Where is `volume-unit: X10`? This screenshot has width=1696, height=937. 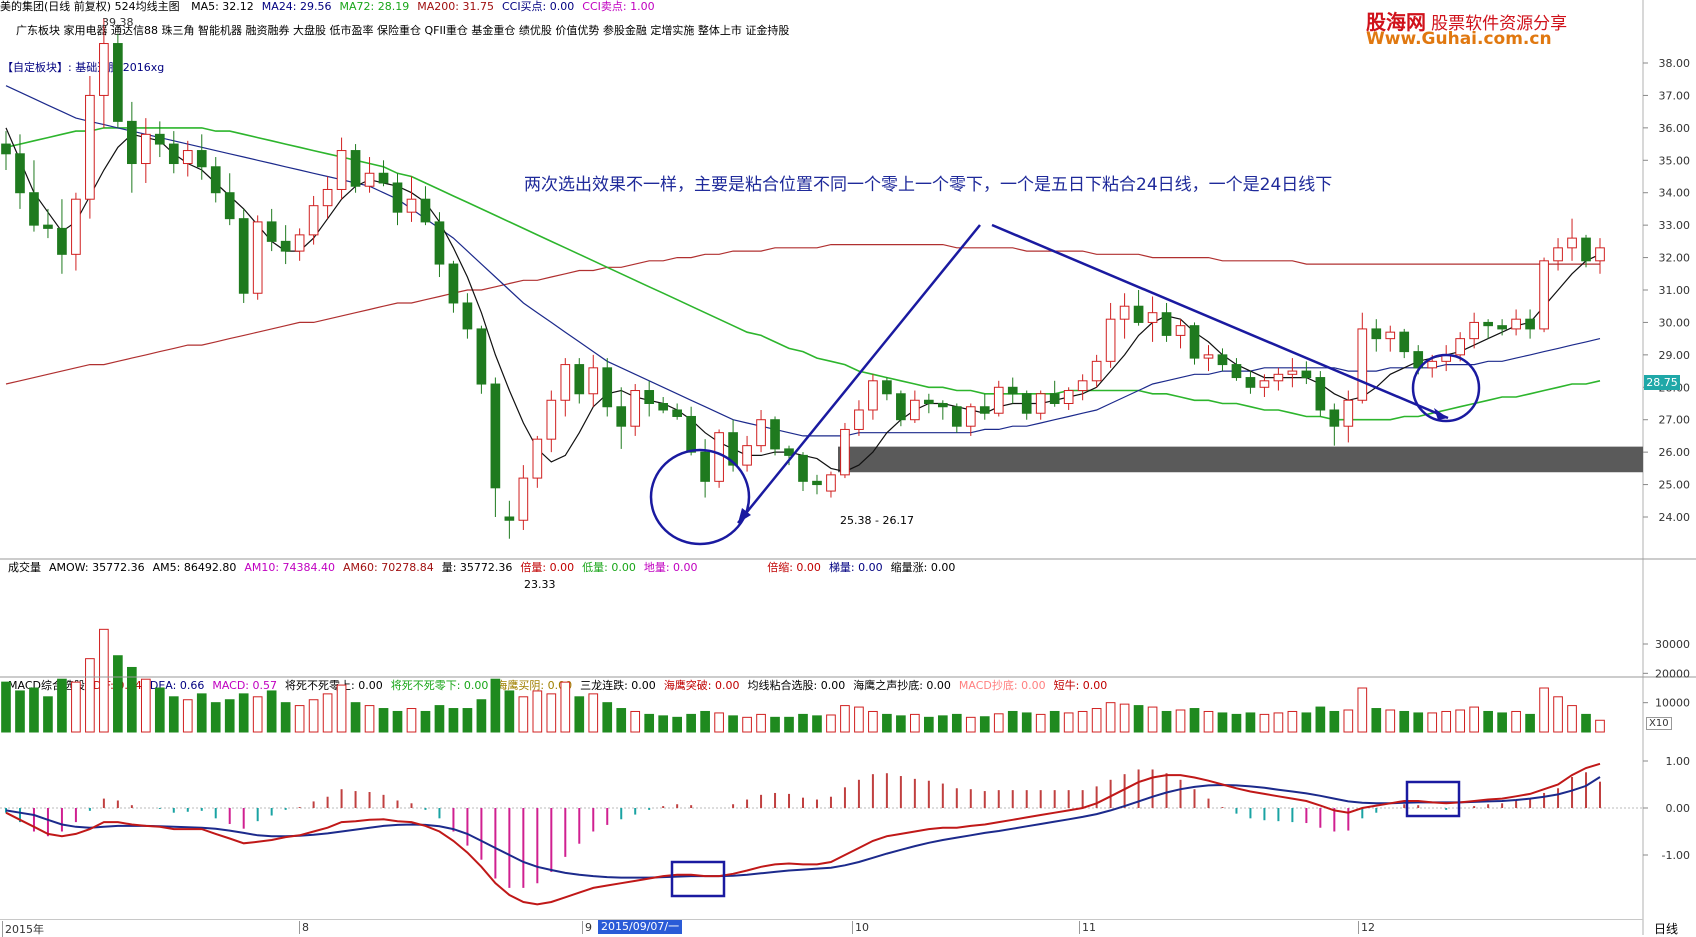
volume-unit: X10 is located at coordinates (1659, 723).